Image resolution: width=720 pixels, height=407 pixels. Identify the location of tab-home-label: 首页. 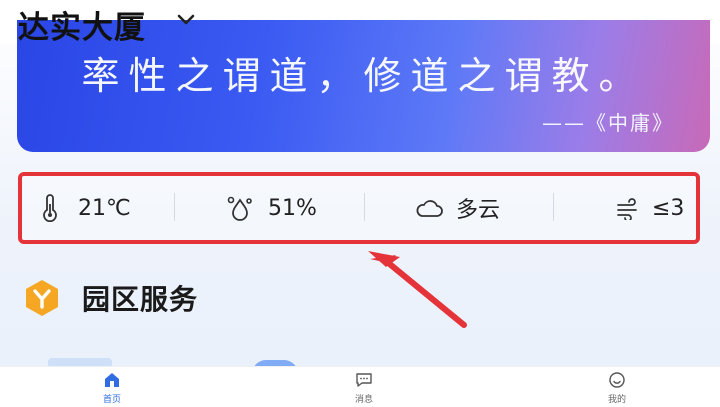
(111, 400).